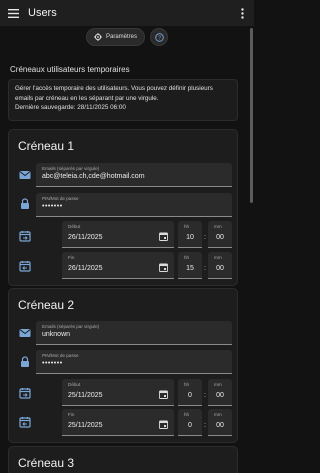  Describe the element at coordinates (118, 422) in the screenshot. I see `end-date-field: Fin 25/11/2025` at that location.